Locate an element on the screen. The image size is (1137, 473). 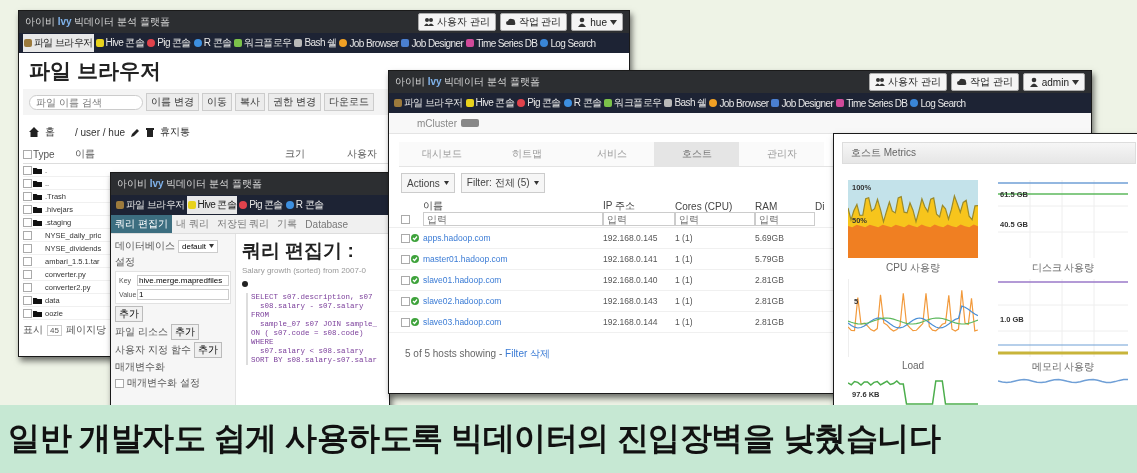
search-field: 파일 이름 검색 is located at coordinates (86, 102).